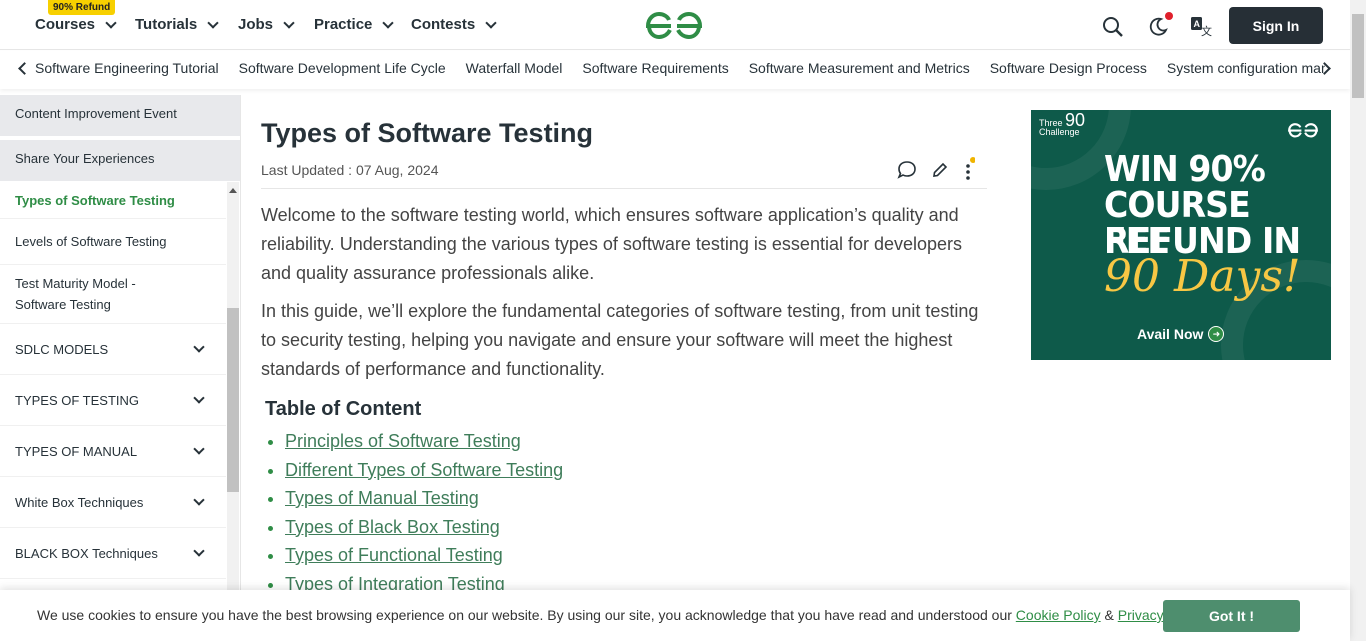 The height and width of the screenshot is (641, 1366). What do you see at coordinates (1170, 334) in the screenshot?
I see `ad-cta-label: Avail Now` at bounding box center [1170, 334].